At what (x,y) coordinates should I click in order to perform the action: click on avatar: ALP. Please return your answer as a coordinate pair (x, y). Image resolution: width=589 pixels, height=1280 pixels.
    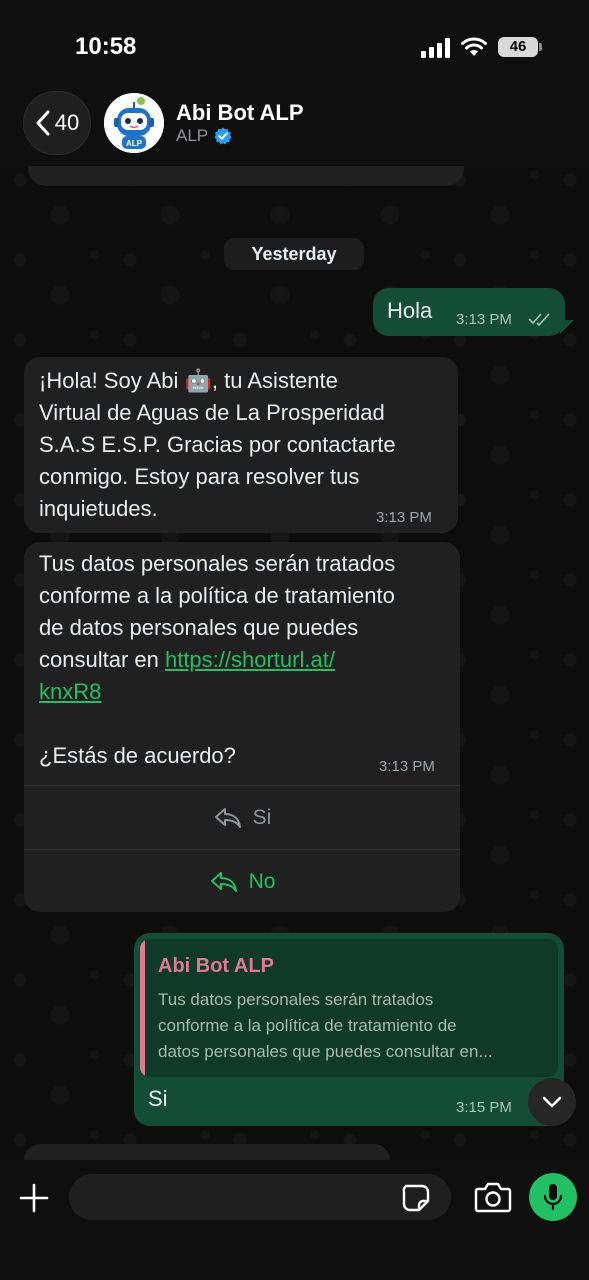
    Looking at the image, I should click on (134, 123).